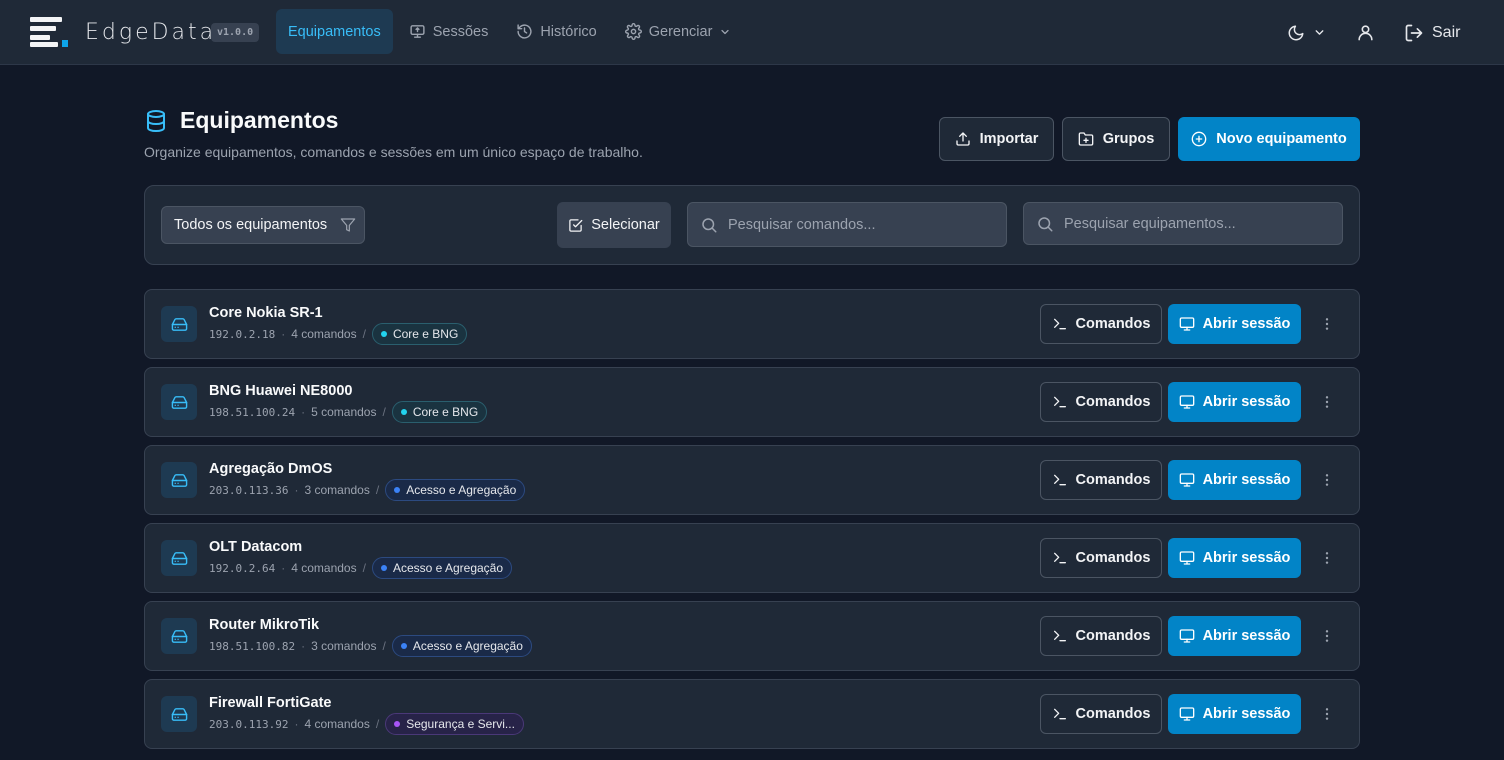 The image size is (1504, 760). Describe the element at coordinates (1086, 139) in the screenshot. I see `folder-plus-icon` at that location.